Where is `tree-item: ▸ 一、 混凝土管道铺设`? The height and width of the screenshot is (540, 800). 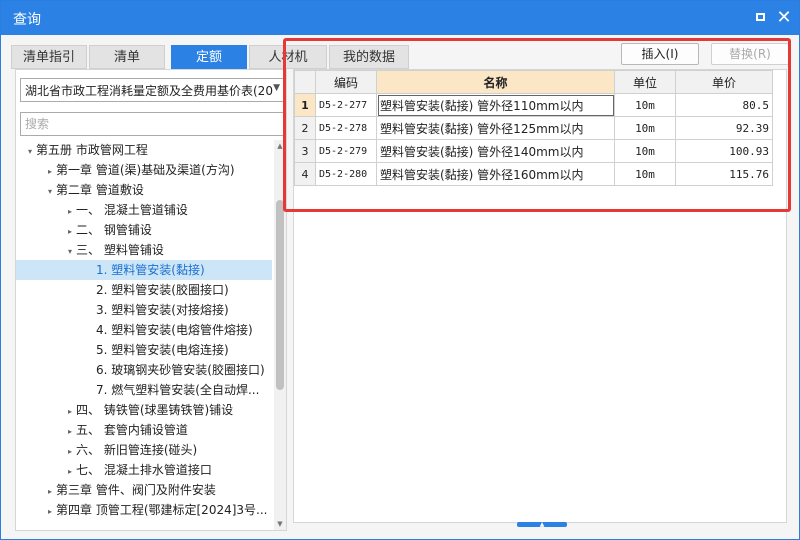 tree-item: ▸ 一、 混凝土管道铺设 is located at coordinates (144, 210).